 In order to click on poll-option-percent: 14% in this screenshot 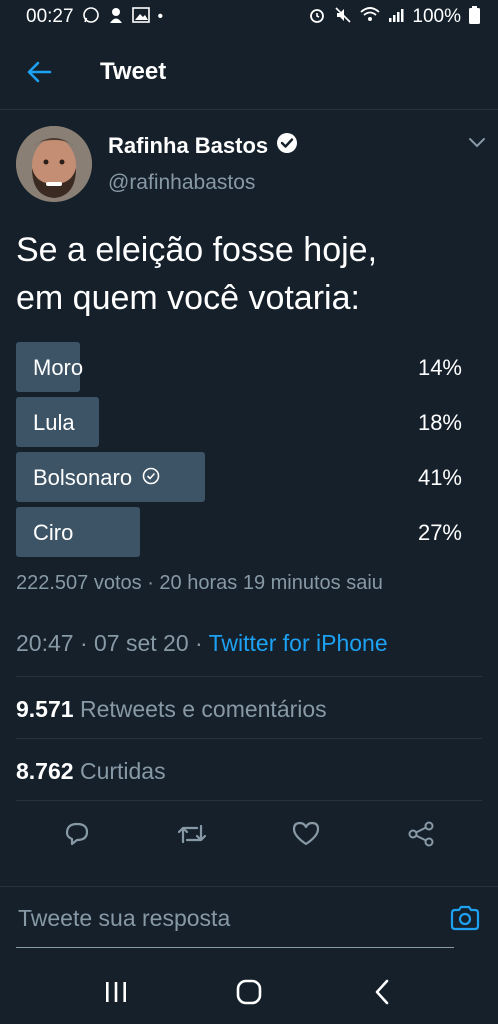, I will do `click(439, 367)`.